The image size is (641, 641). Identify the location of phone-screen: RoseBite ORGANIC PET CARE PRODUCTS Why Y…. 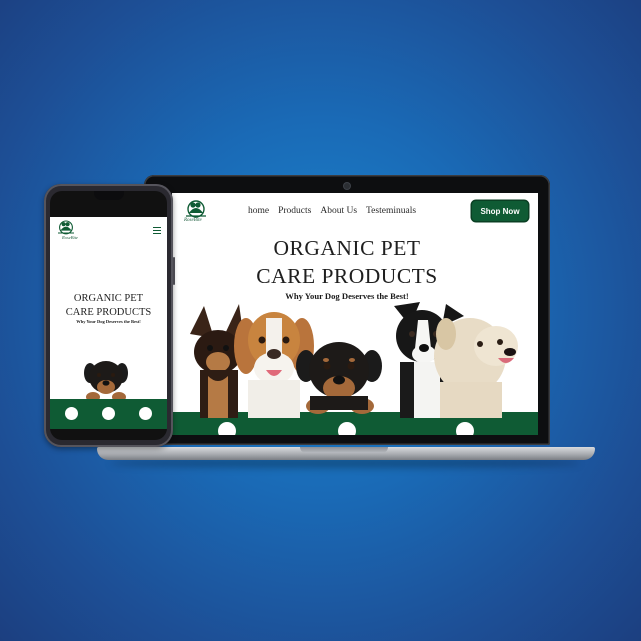
(108, 315).